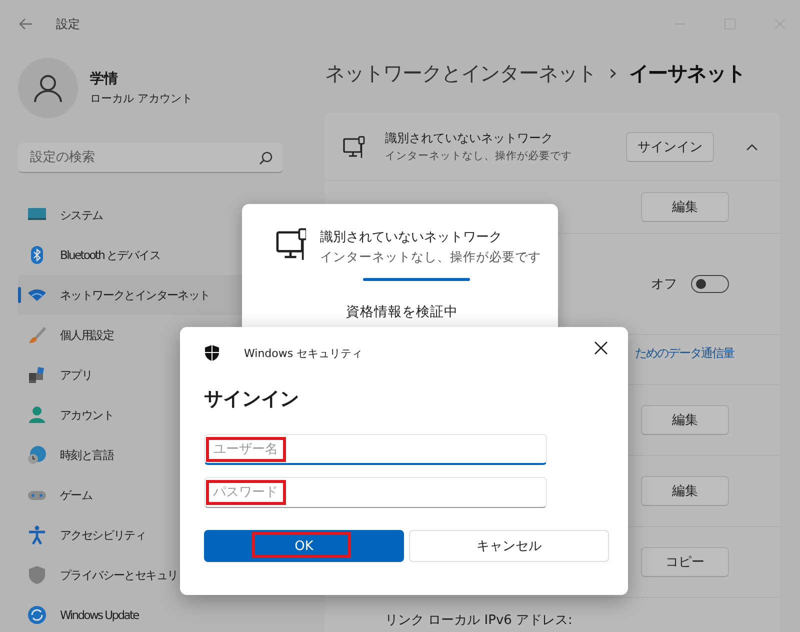  I want to click on username-field: ユーザー名, so click(375, 449).